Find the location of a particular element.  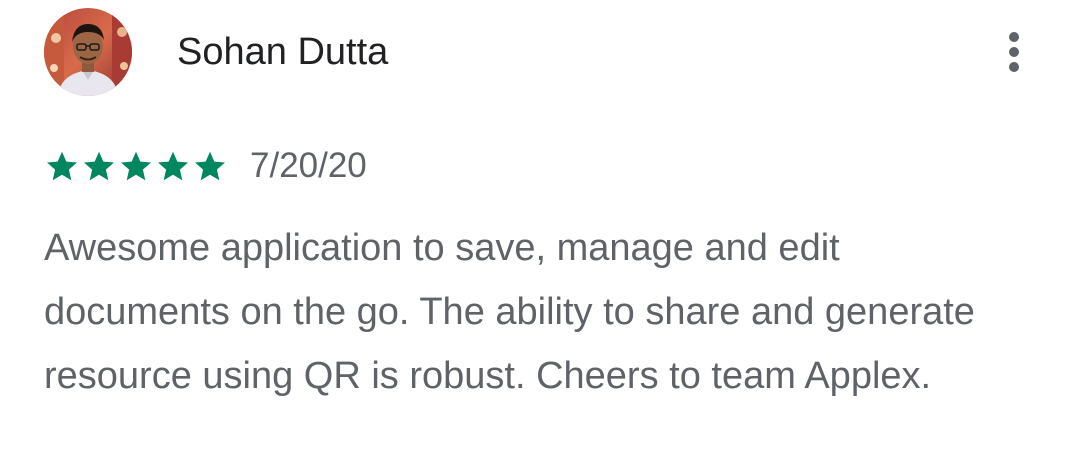

reviewer-avatar is located at coordinates (88, 52).